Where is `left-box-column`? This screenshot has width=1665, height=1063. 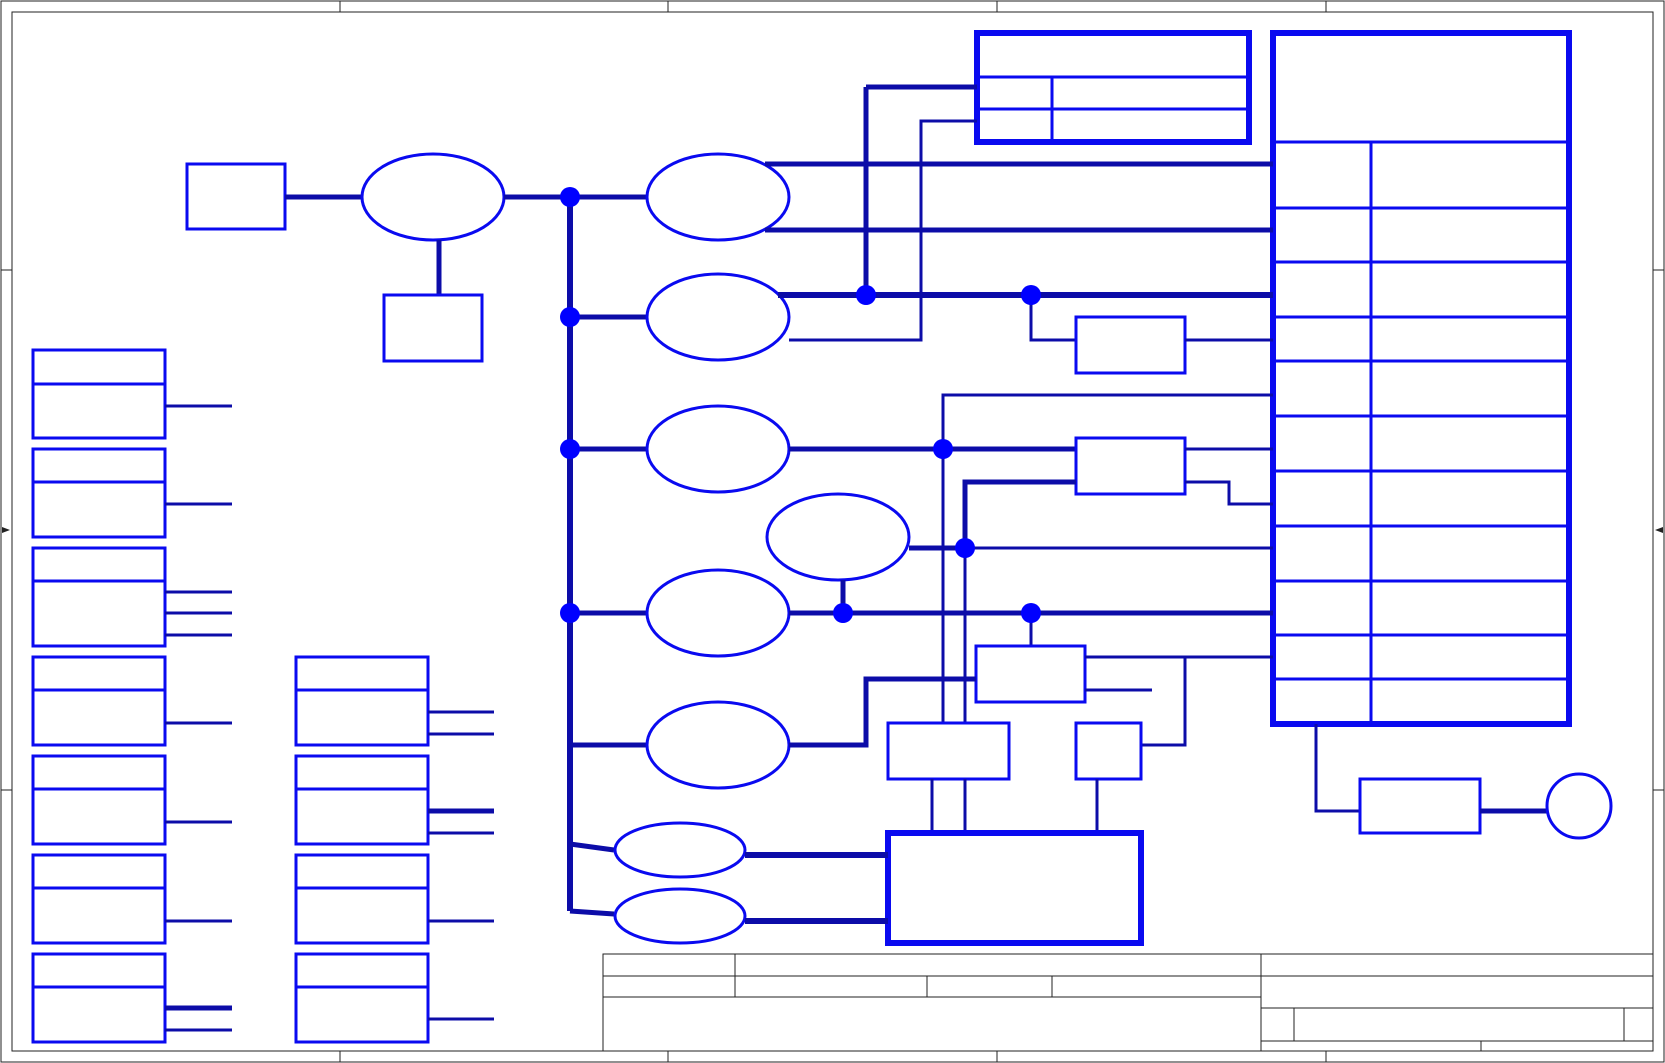 left-box-column is located at coordinates (131, 696).